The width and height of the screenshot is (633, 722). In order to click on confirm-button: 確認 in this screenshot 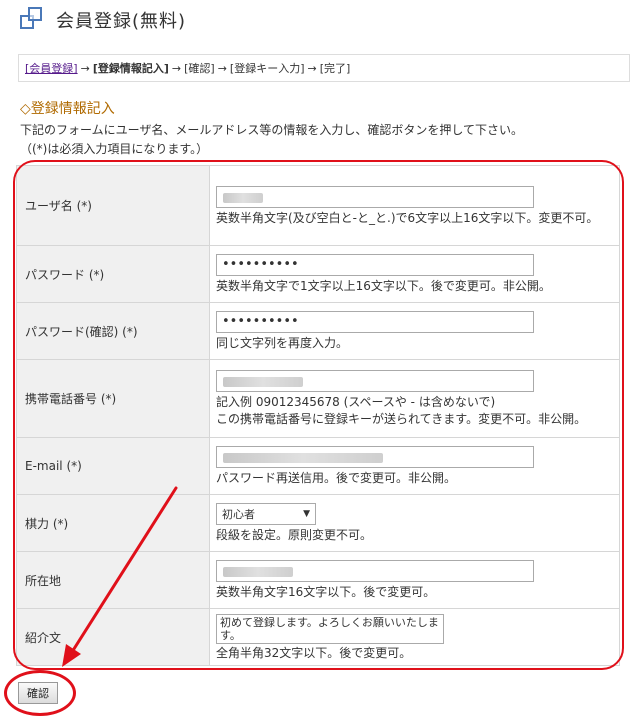, I will do `click(38, 693)`.